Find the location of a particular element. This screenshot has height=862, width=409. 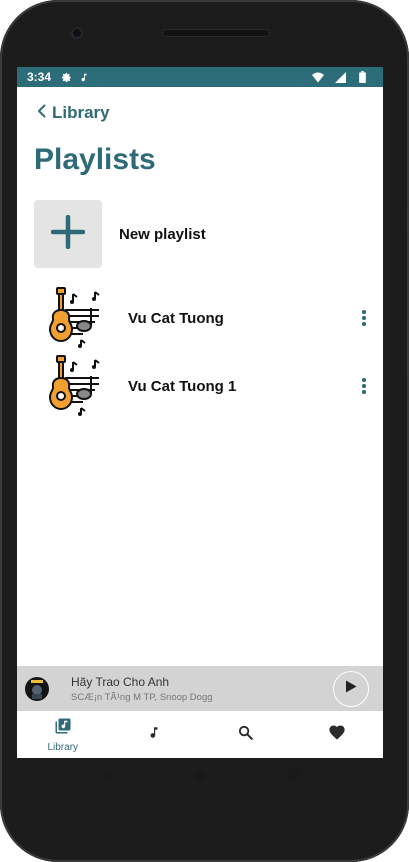

playlist-item: Vu Cat Tuong 1 is located at coordinates (213, 386).